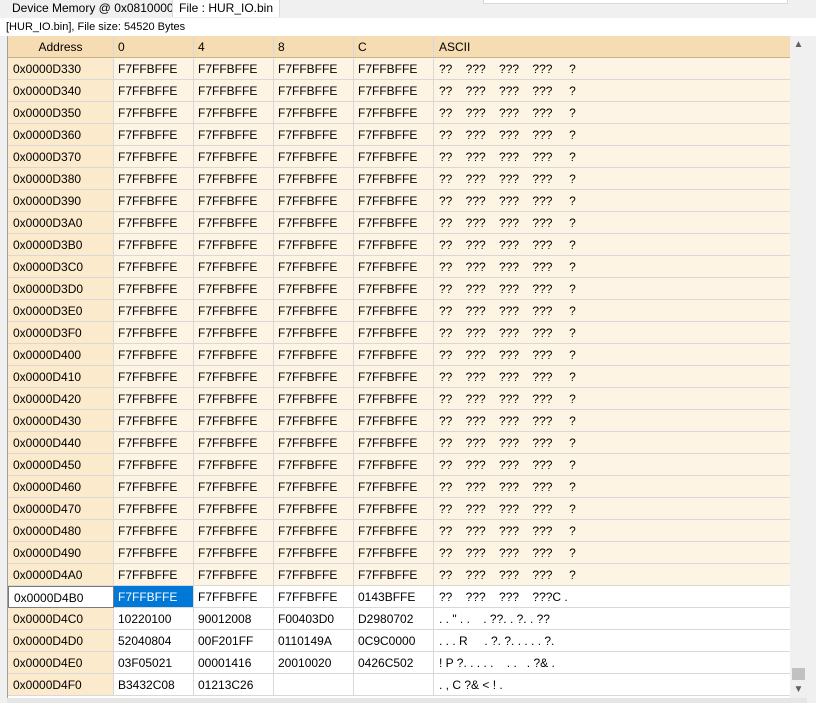 The height and width of the screenshot is (703, 816). Describe the element at coordinates (61, 179) in the screenshot. I see `address-cell: 0x0000D380` at that location.